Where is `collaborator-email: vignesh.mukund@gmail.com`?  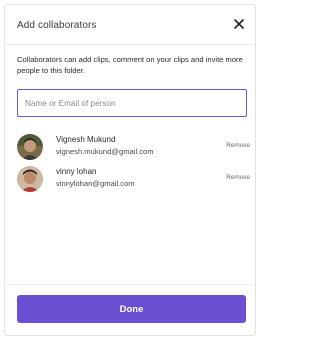 collaborator-email: vignesh.mukund@gmail.com is located at coordinates (105, 151).